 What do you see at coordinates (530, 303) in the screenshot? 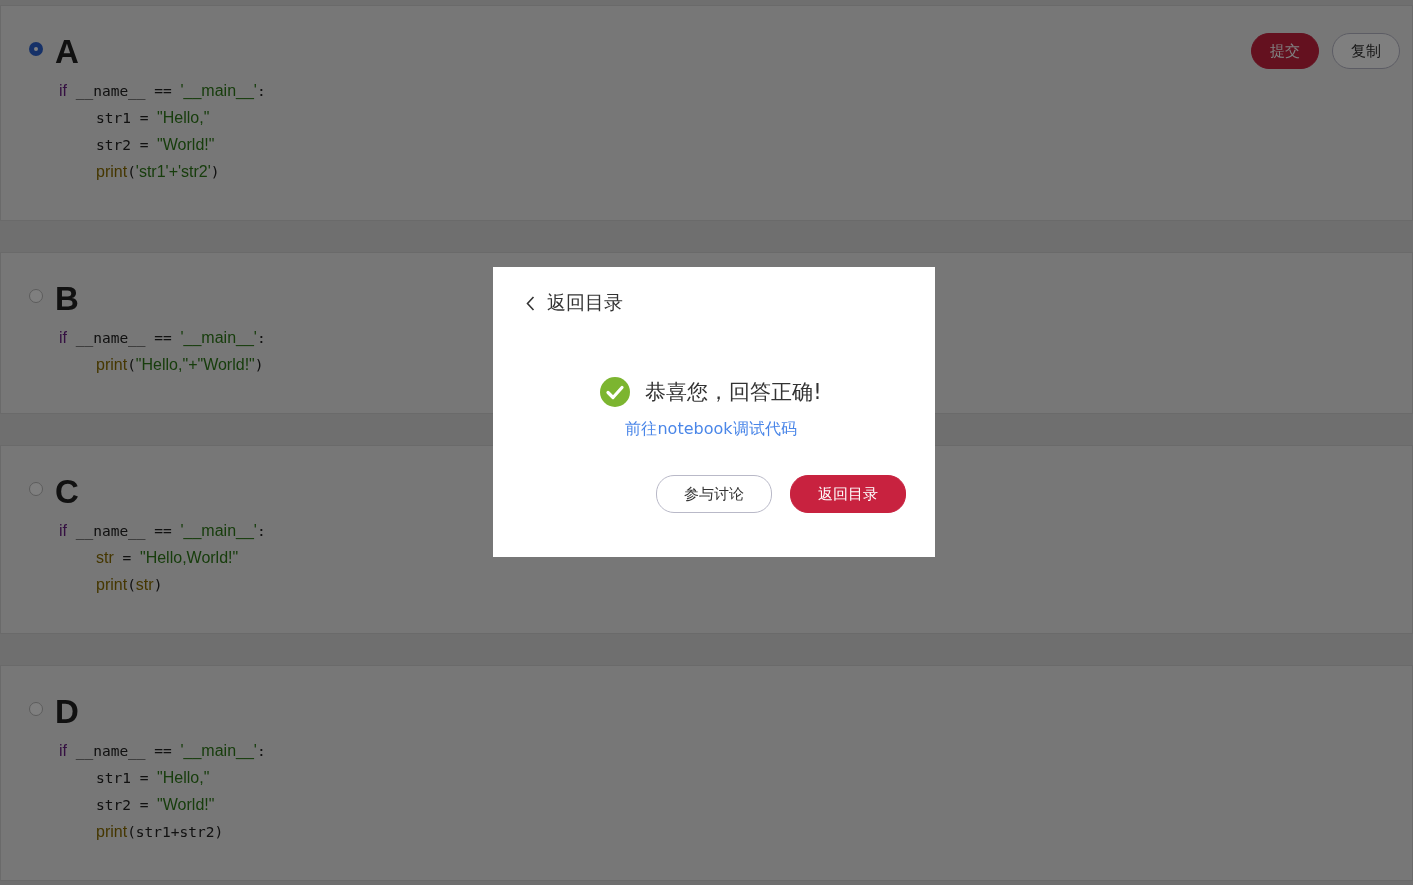
I see `back-icon` at bounding box center [530, 303].